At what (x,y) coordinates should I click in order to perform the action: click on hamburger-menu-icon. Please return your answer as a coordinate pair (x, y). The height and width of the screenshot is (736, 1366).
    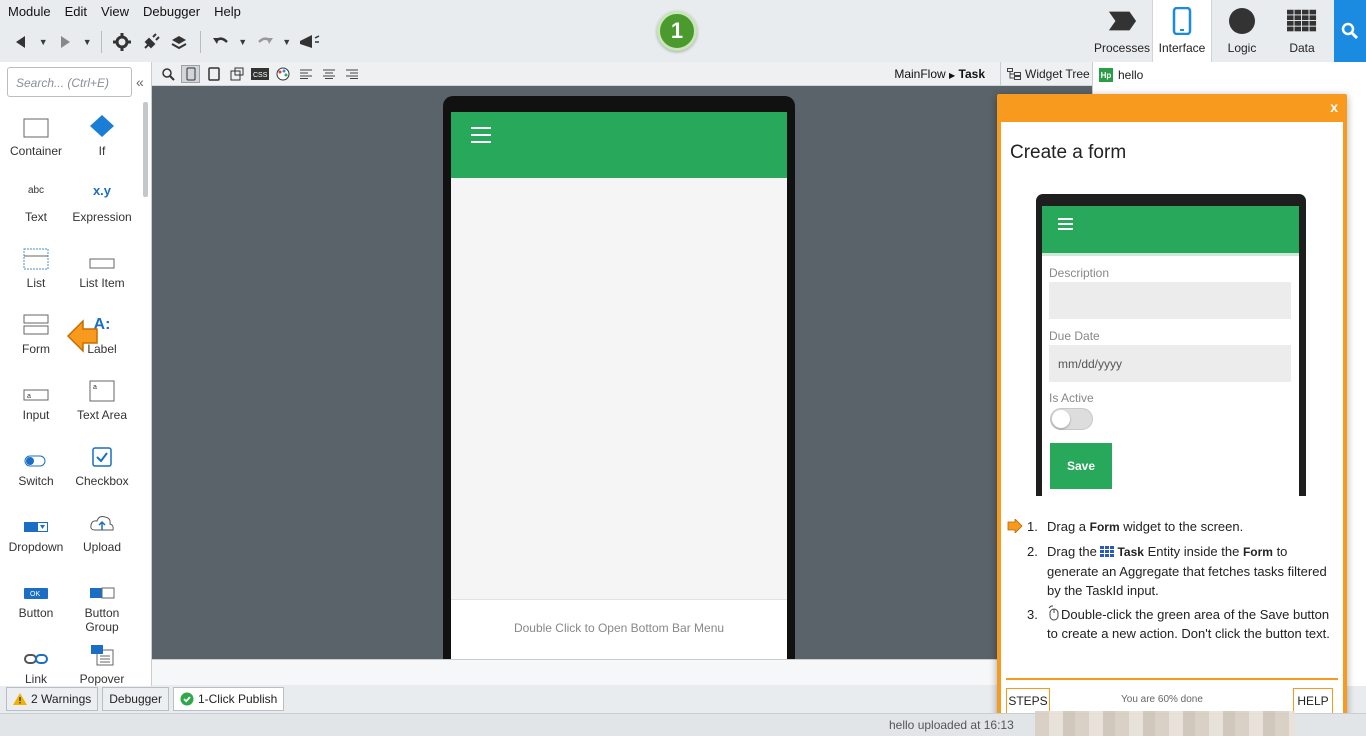
    Looking at the image, I should click on (481, 137).